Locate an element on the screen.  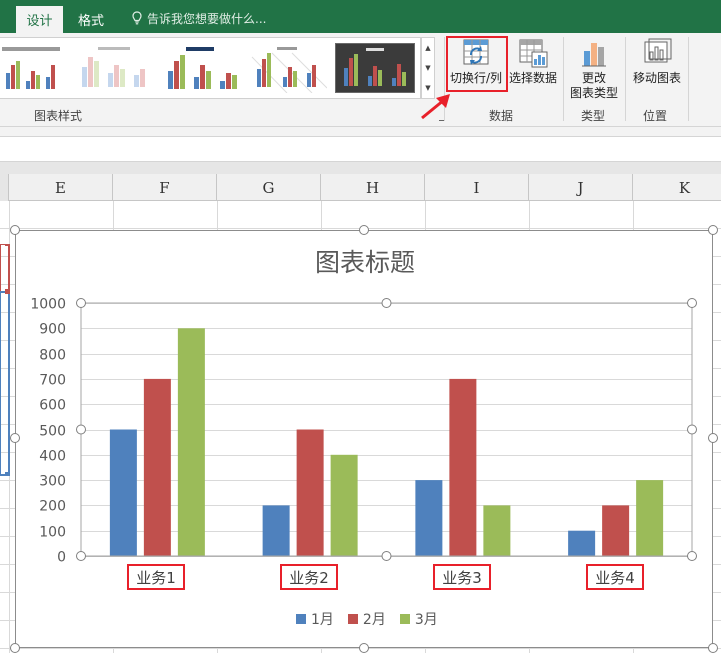
column-header-g: G is located at coordinates (269, 187).